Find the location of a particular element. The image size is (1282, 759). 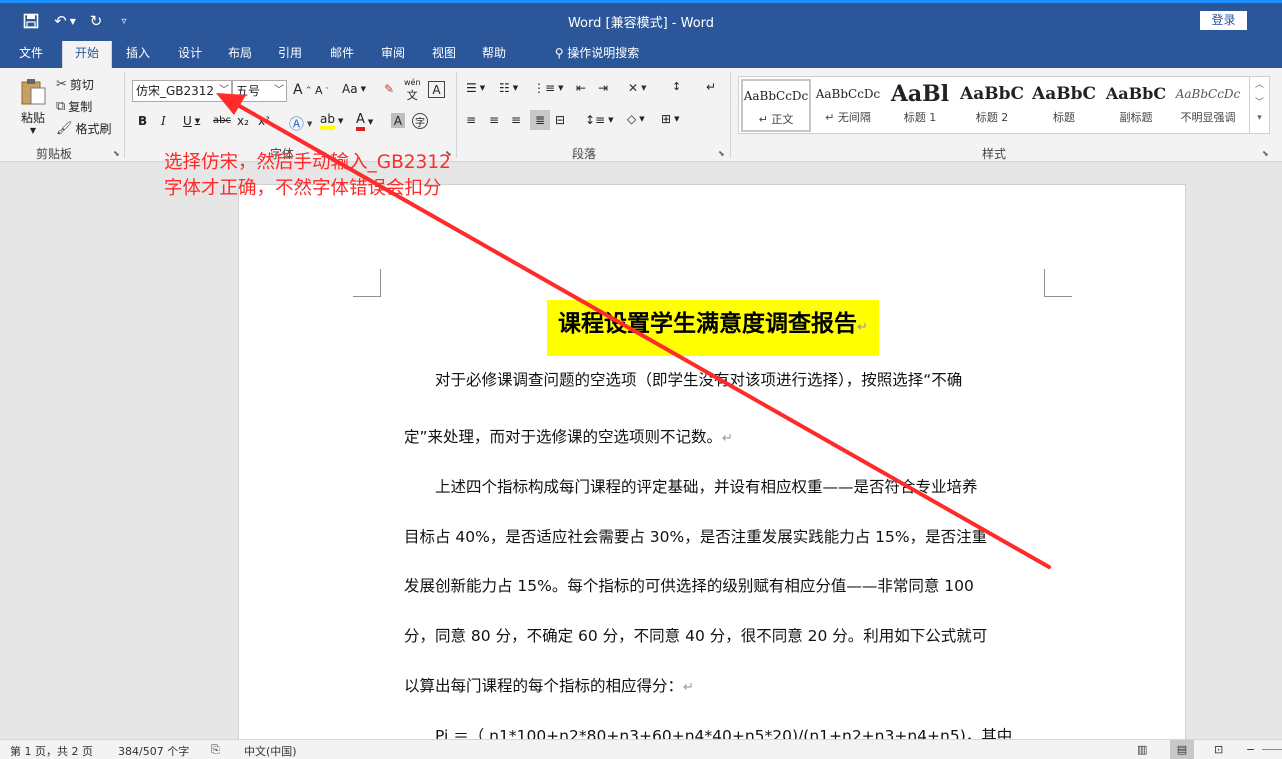

copy-button: ⧉ 复制 is located at coordinates (74, 106).